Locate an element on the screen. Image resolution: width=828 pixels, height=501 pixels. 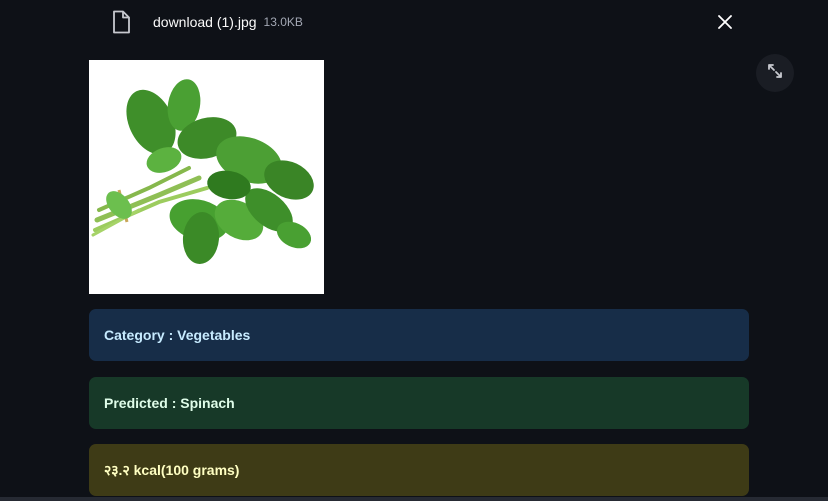
predicted-text: Predicted : Spinach is located at coordinates (169, 403).